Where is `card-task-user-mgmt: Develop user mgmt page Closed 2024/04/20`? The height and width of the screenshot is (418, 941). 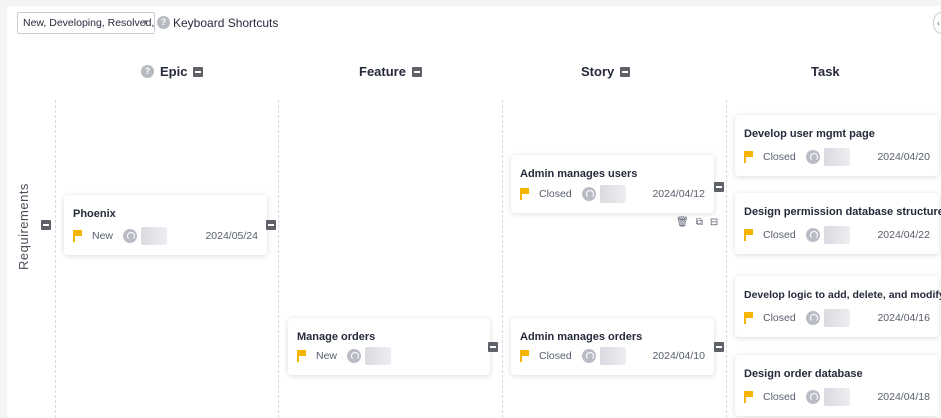
card-task-user-mgmt: Develop user mgmt page Closed 2024/04/20 is located at coordinates (837, 145).